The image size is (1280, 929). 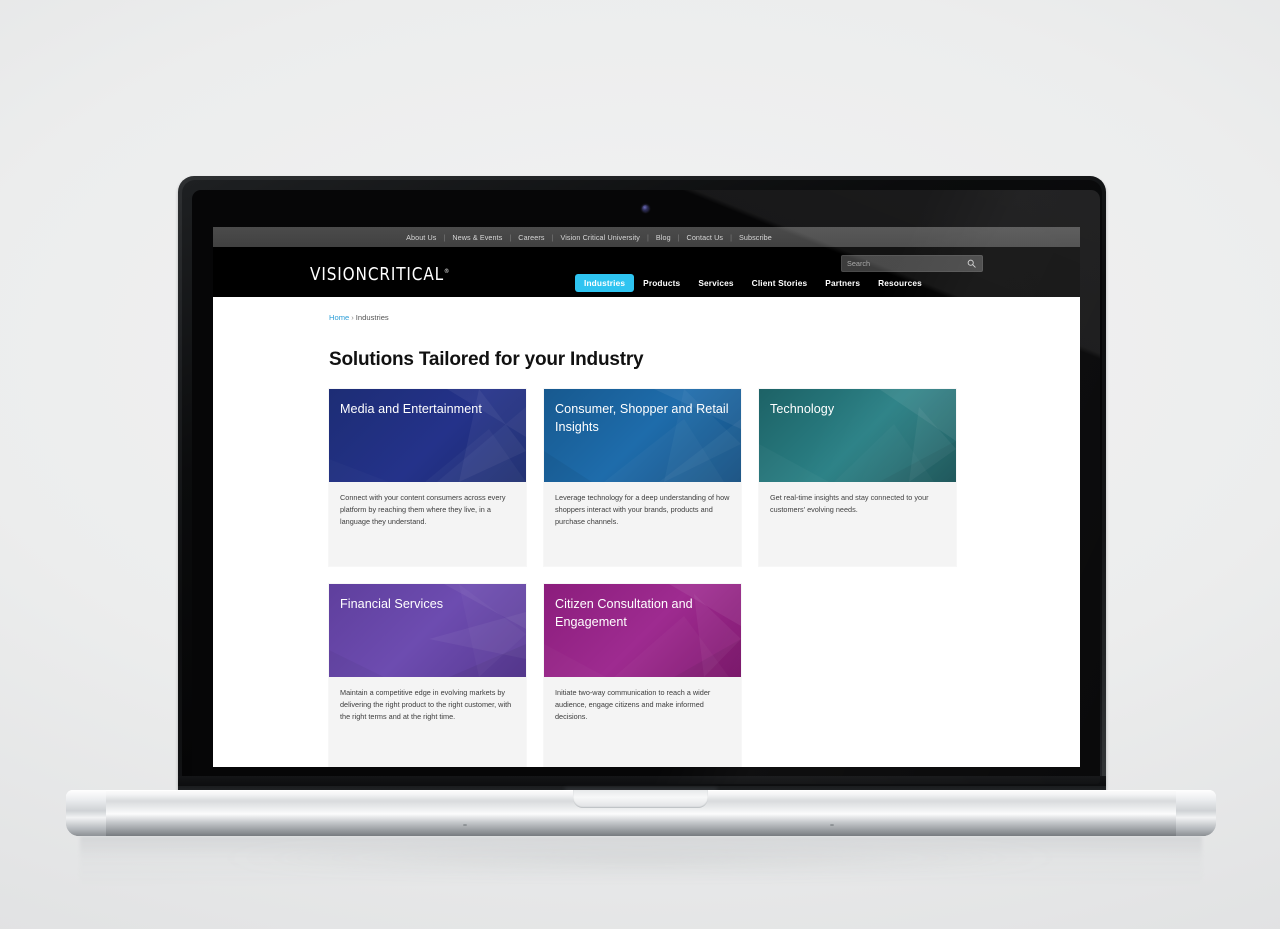 What do you see at coordinates (339, 317) in the screenshot?
I see `breadcrumb-item-home: Home` at bounding box center [339, 317].